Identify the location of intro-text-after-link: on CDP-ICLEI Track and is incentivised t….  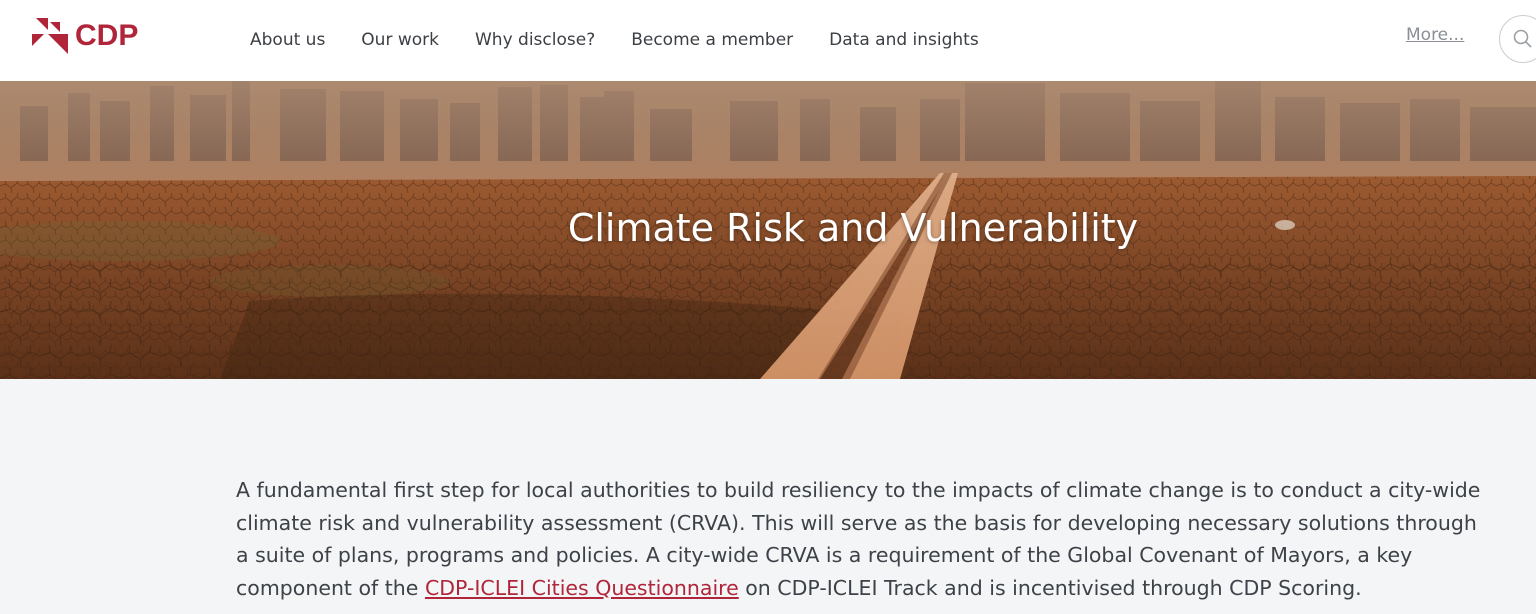
(1050, 587).